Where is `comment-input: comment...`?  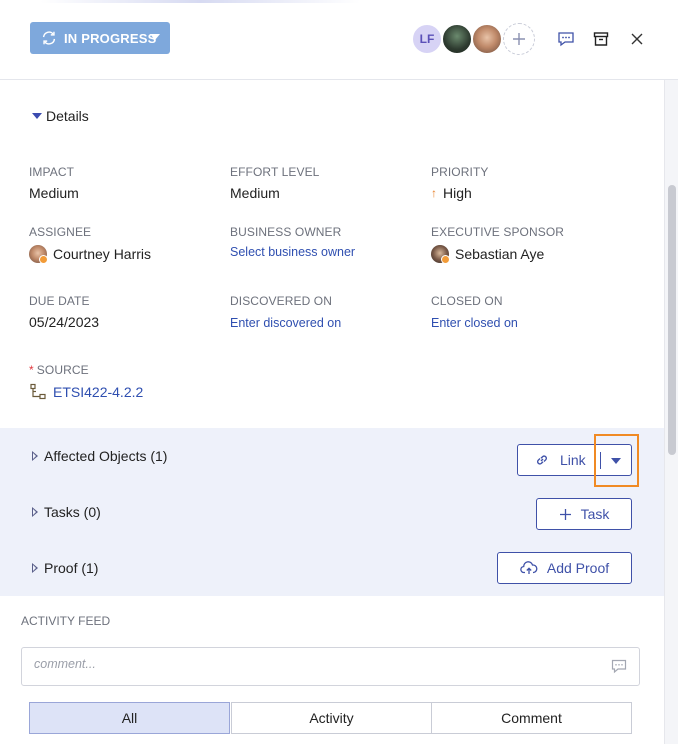 comment-input: comment... is located at coordinates (330, 666).